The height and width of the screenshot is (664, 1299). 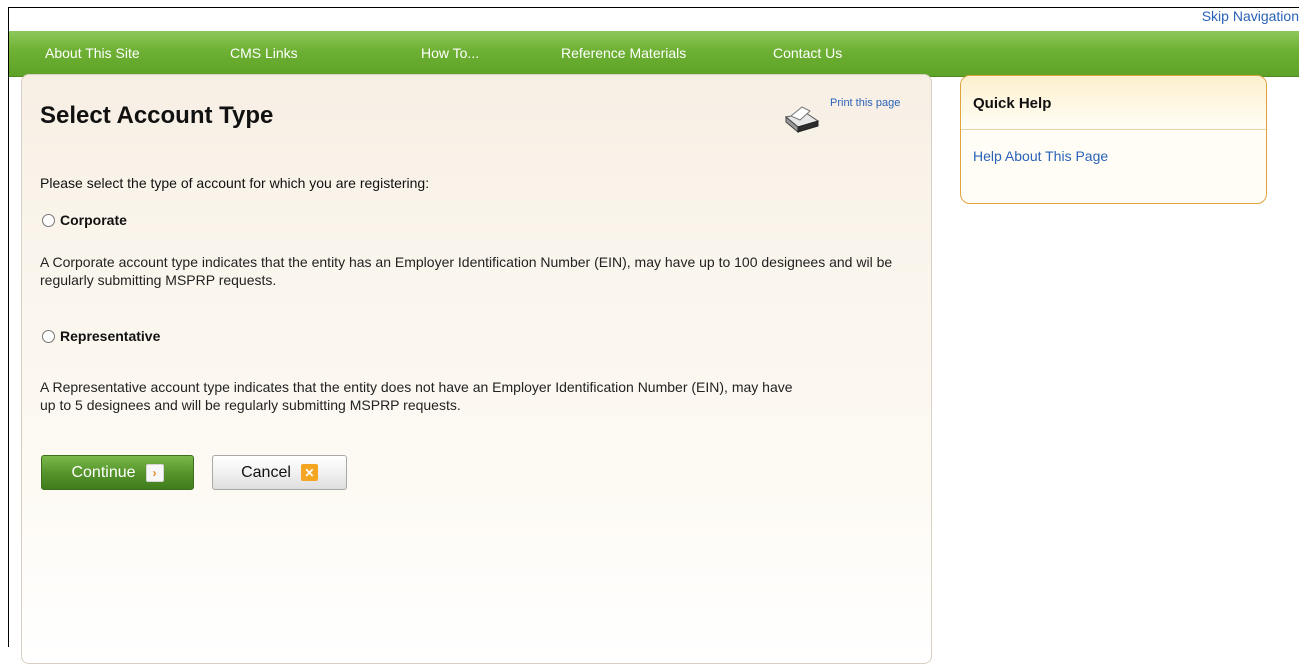 What do you see at coordinates (264, 53) in the screenshot?
I see `nav-item-cms-links: CMS Links` at bounding box center [264, 53].